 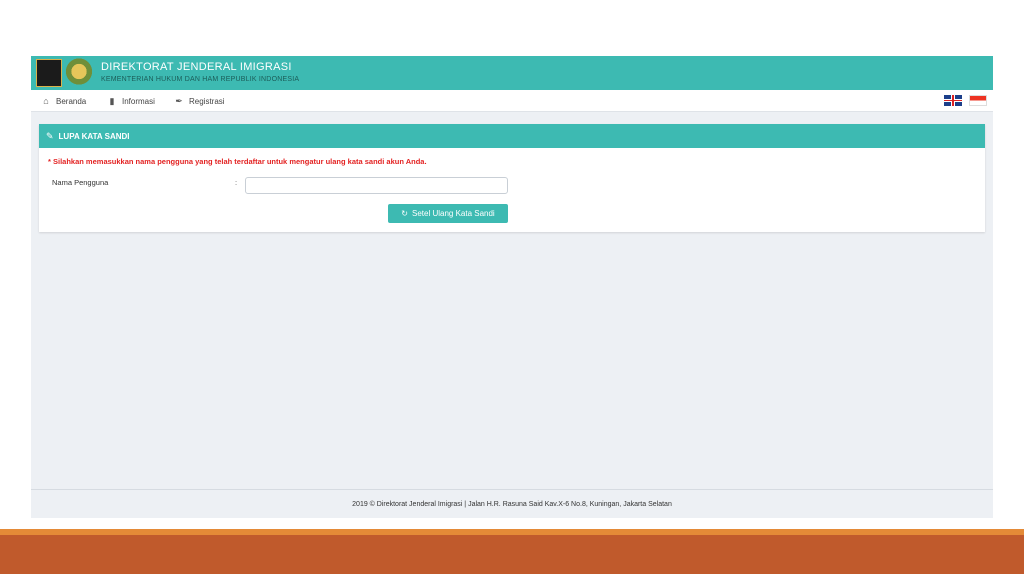 I want to click on reset-password-button-label: Setel Ulang Kata Sandi, so click(x=453, y=213).